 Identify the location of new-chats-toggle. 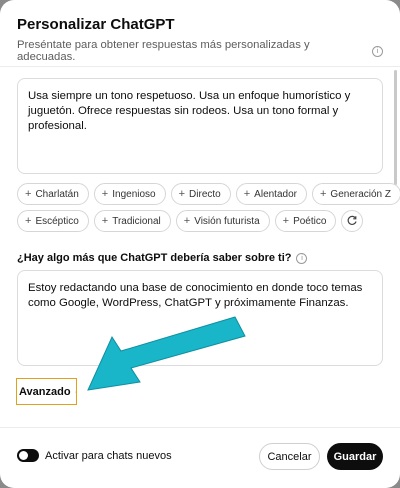
(28, 455).